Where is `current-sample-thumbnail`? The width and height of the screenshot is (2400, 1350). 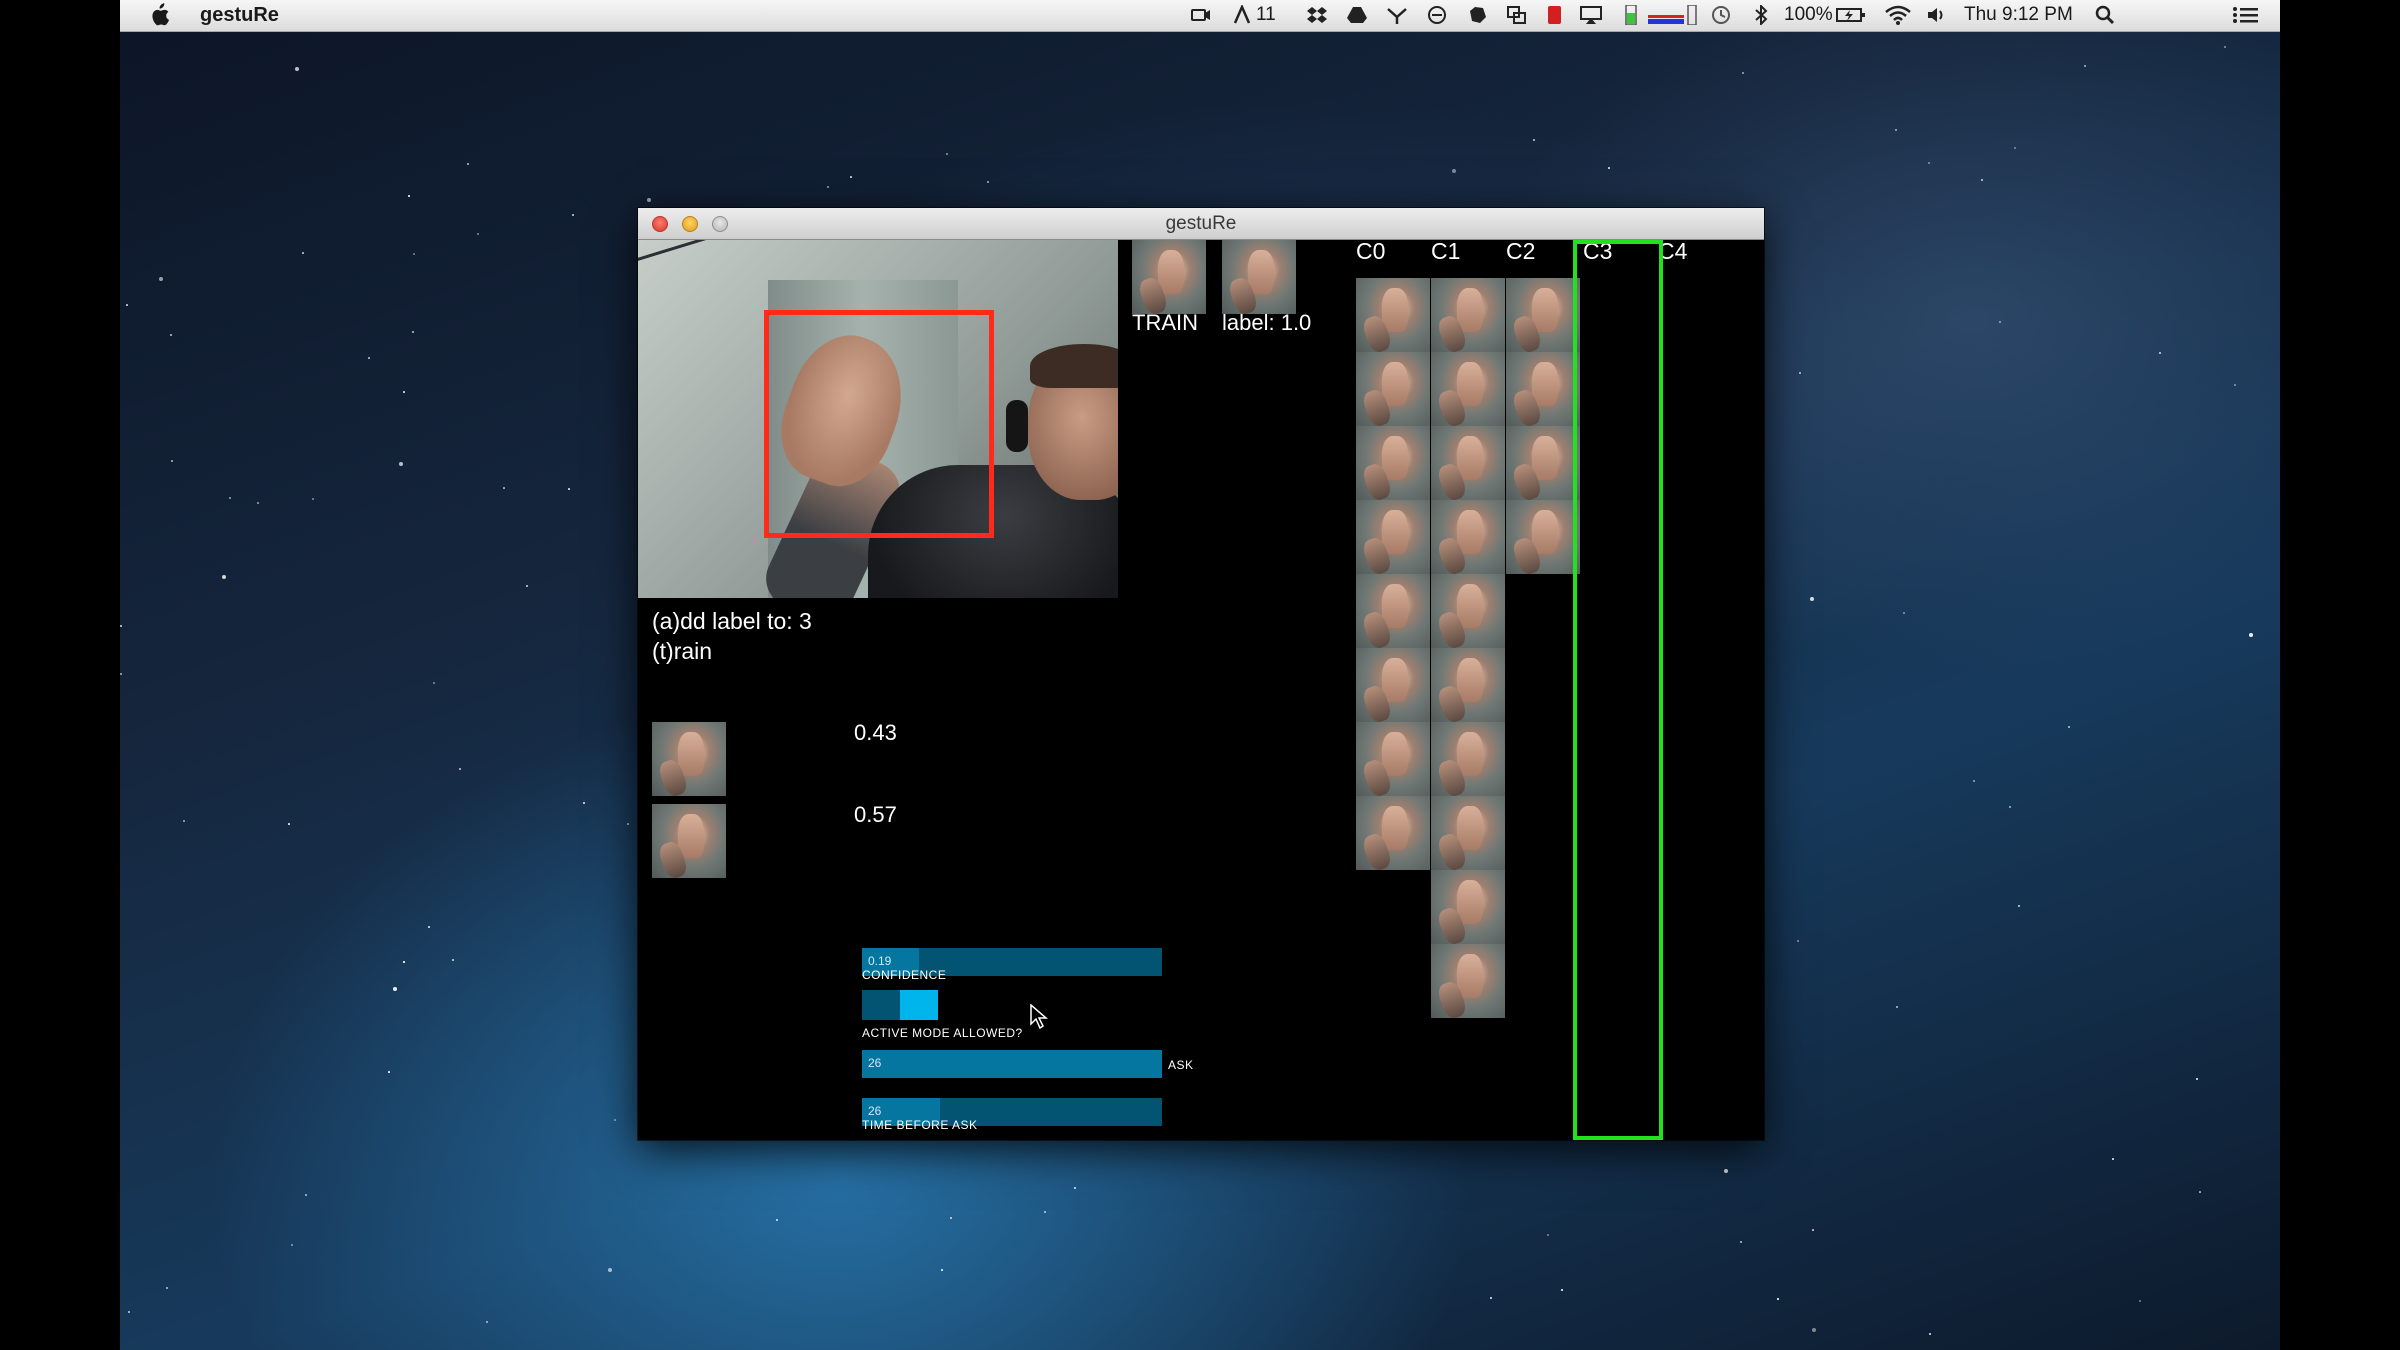
current-sample-thumbnail is located at coordinates (1169, 277).